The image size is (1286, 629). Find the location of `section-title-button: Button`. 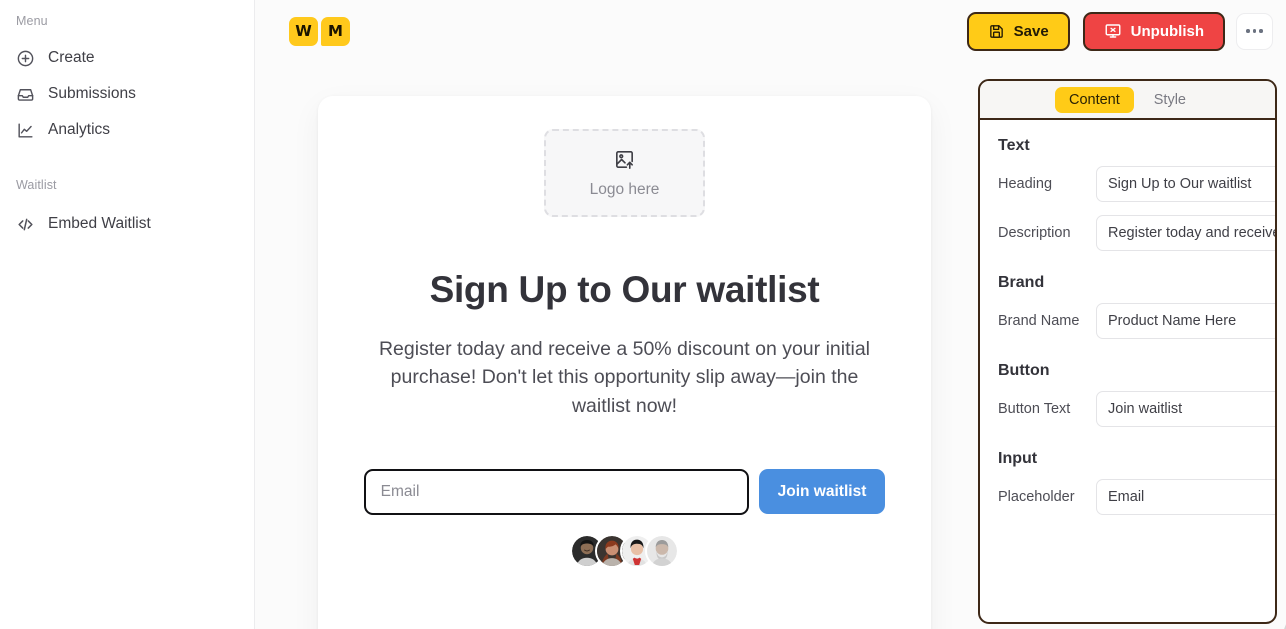

section-title-button: Button is located at coordinates (1024, 370).